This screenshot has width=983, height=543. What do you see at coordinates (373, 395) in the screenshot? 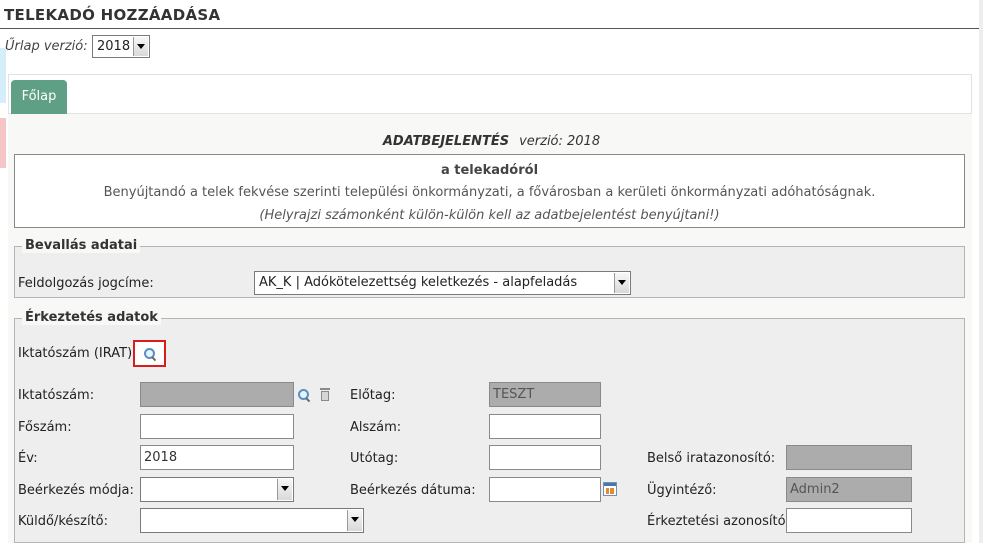
I see `elotag-label: Előtag:` at bounding box center [373, 395].